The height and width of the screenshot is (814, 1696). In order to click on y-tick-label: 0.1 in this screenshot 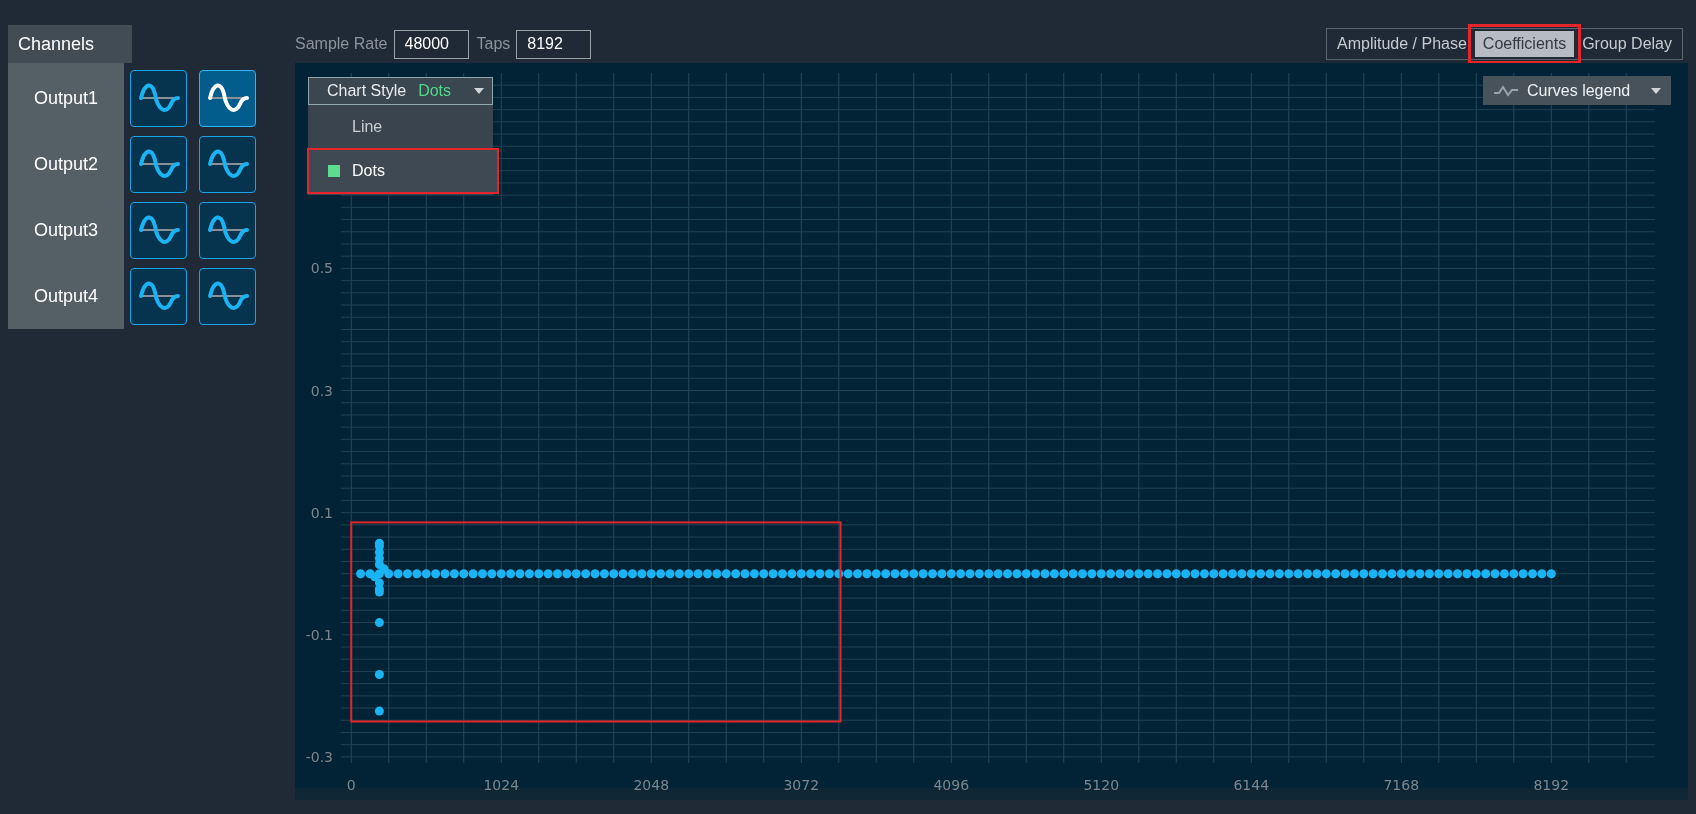, I will do `click(321, 512)`.